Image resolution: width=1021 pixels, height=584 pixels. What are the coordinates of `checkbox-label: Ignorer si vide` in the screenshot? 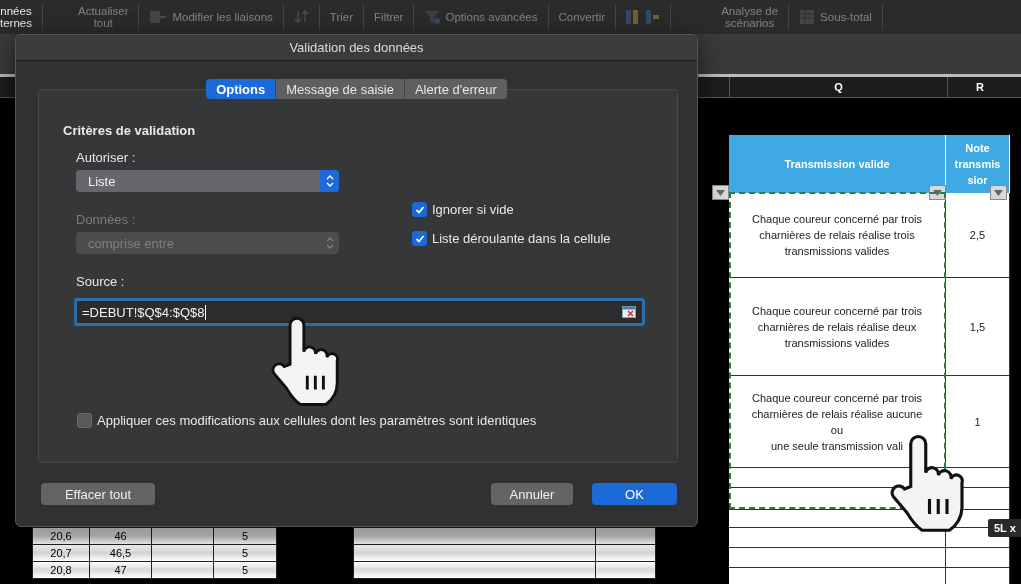 It's located at (473, 209).